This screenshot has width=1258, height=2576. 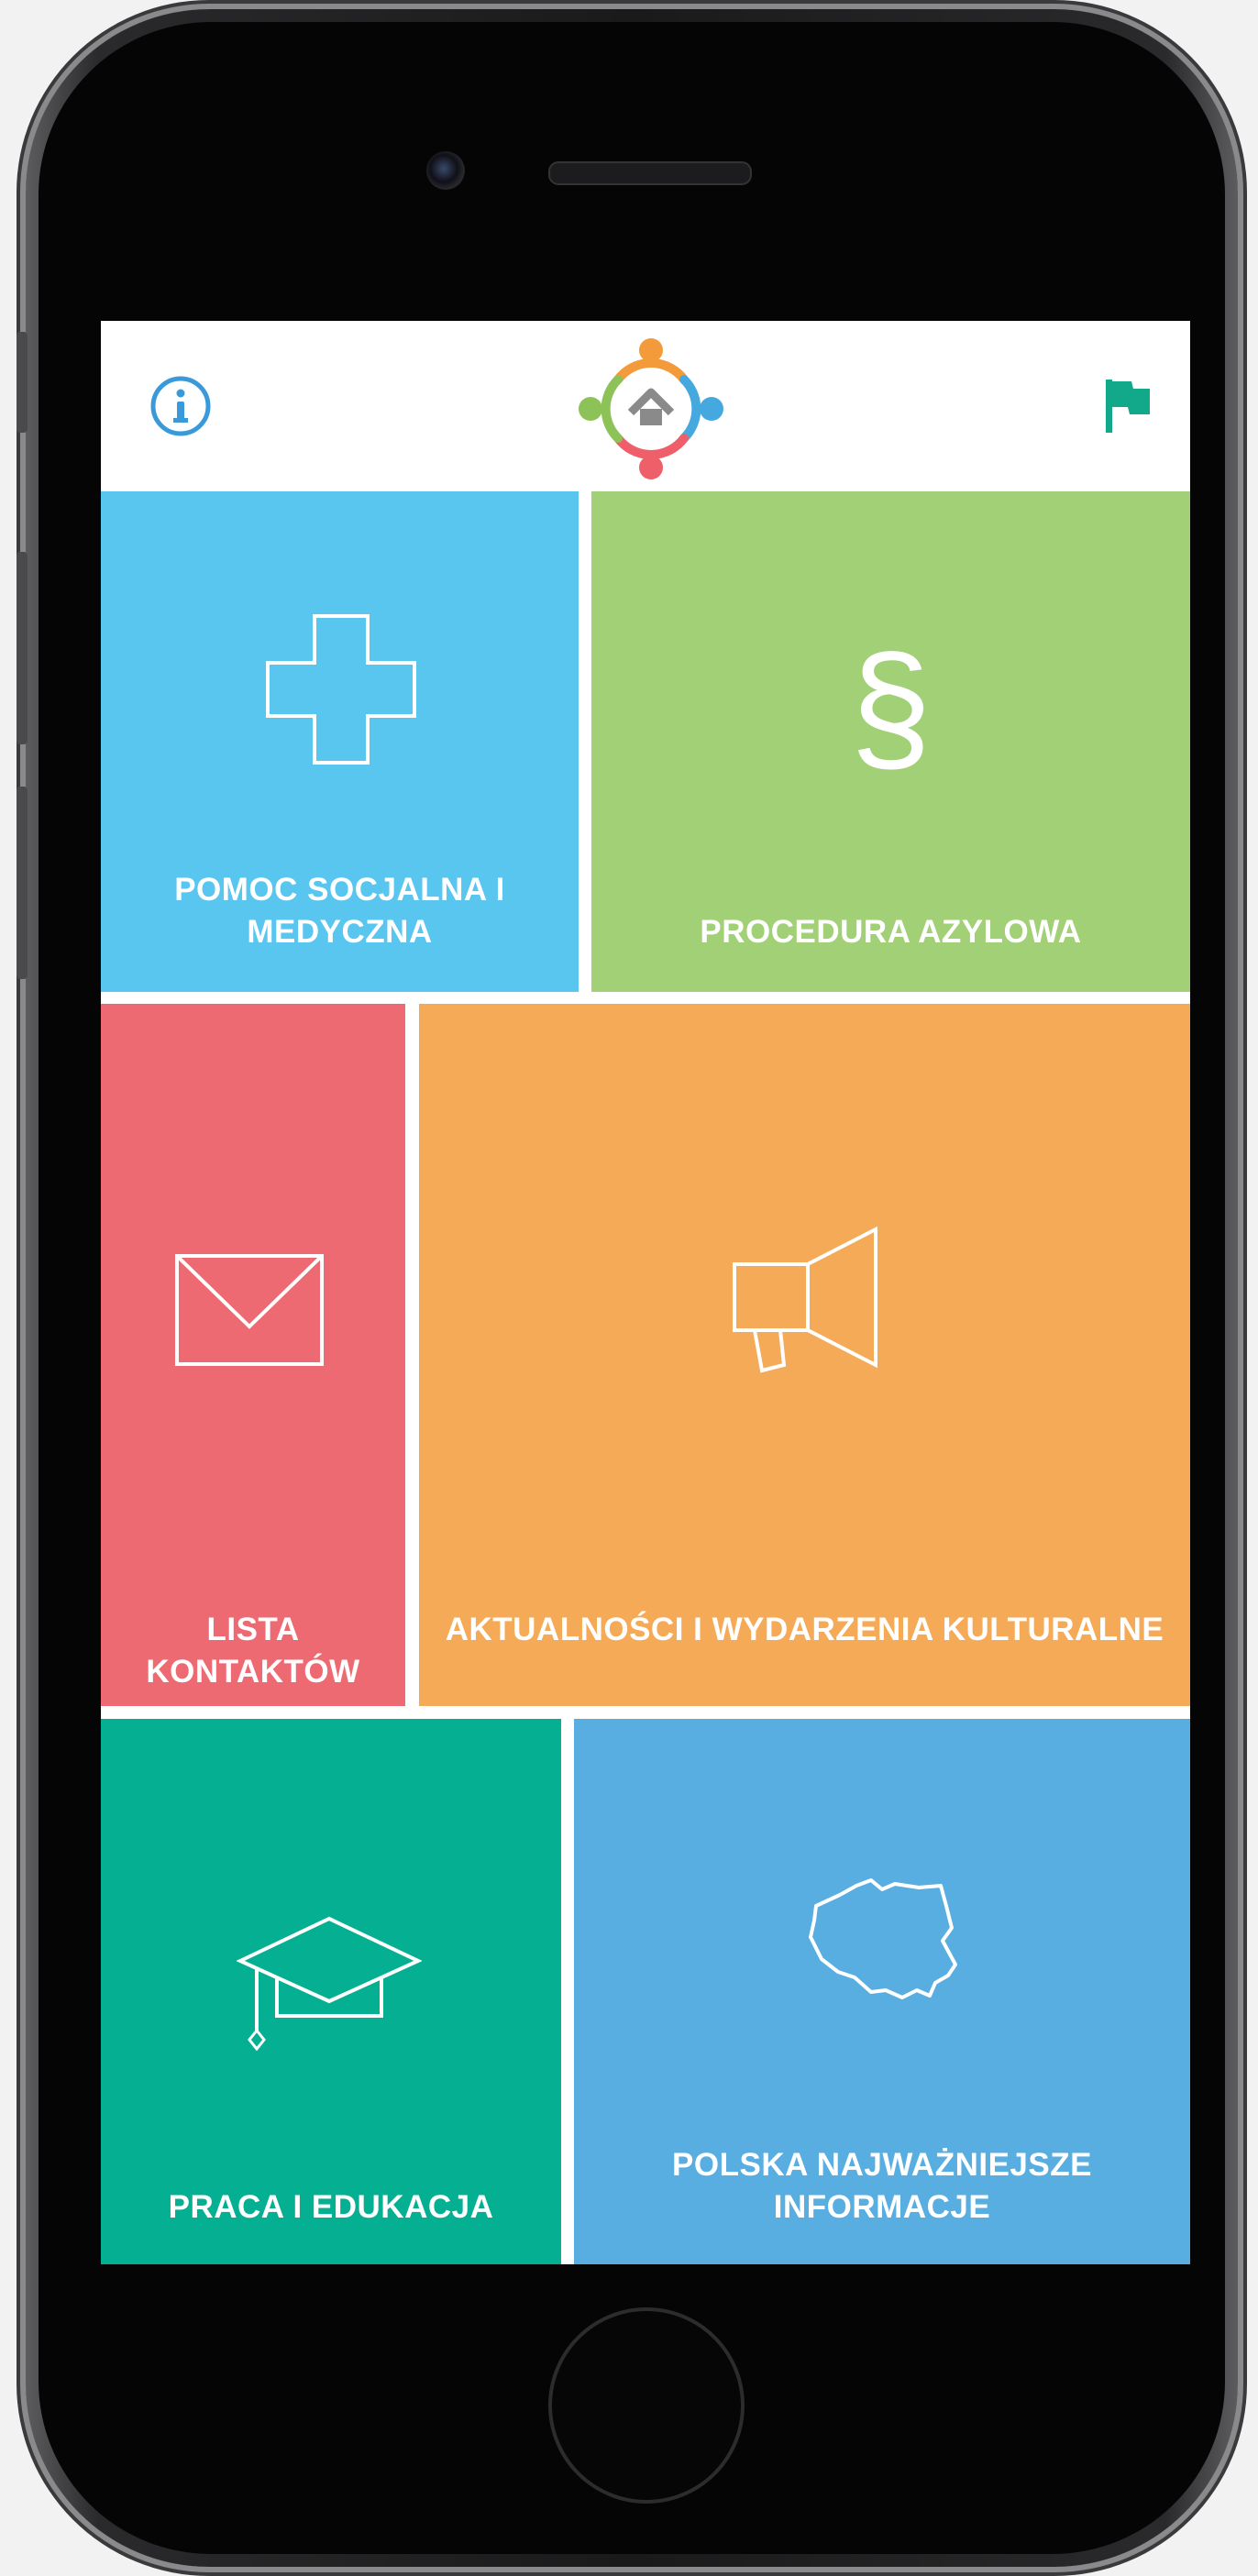 What do you see at coordinates (882, 2186) in the screenshot?
I see `tile-label-poland-info: POLSKA NAJWAŻNIEJSZE INFORMACJE` at bounding box center [882, 2186].